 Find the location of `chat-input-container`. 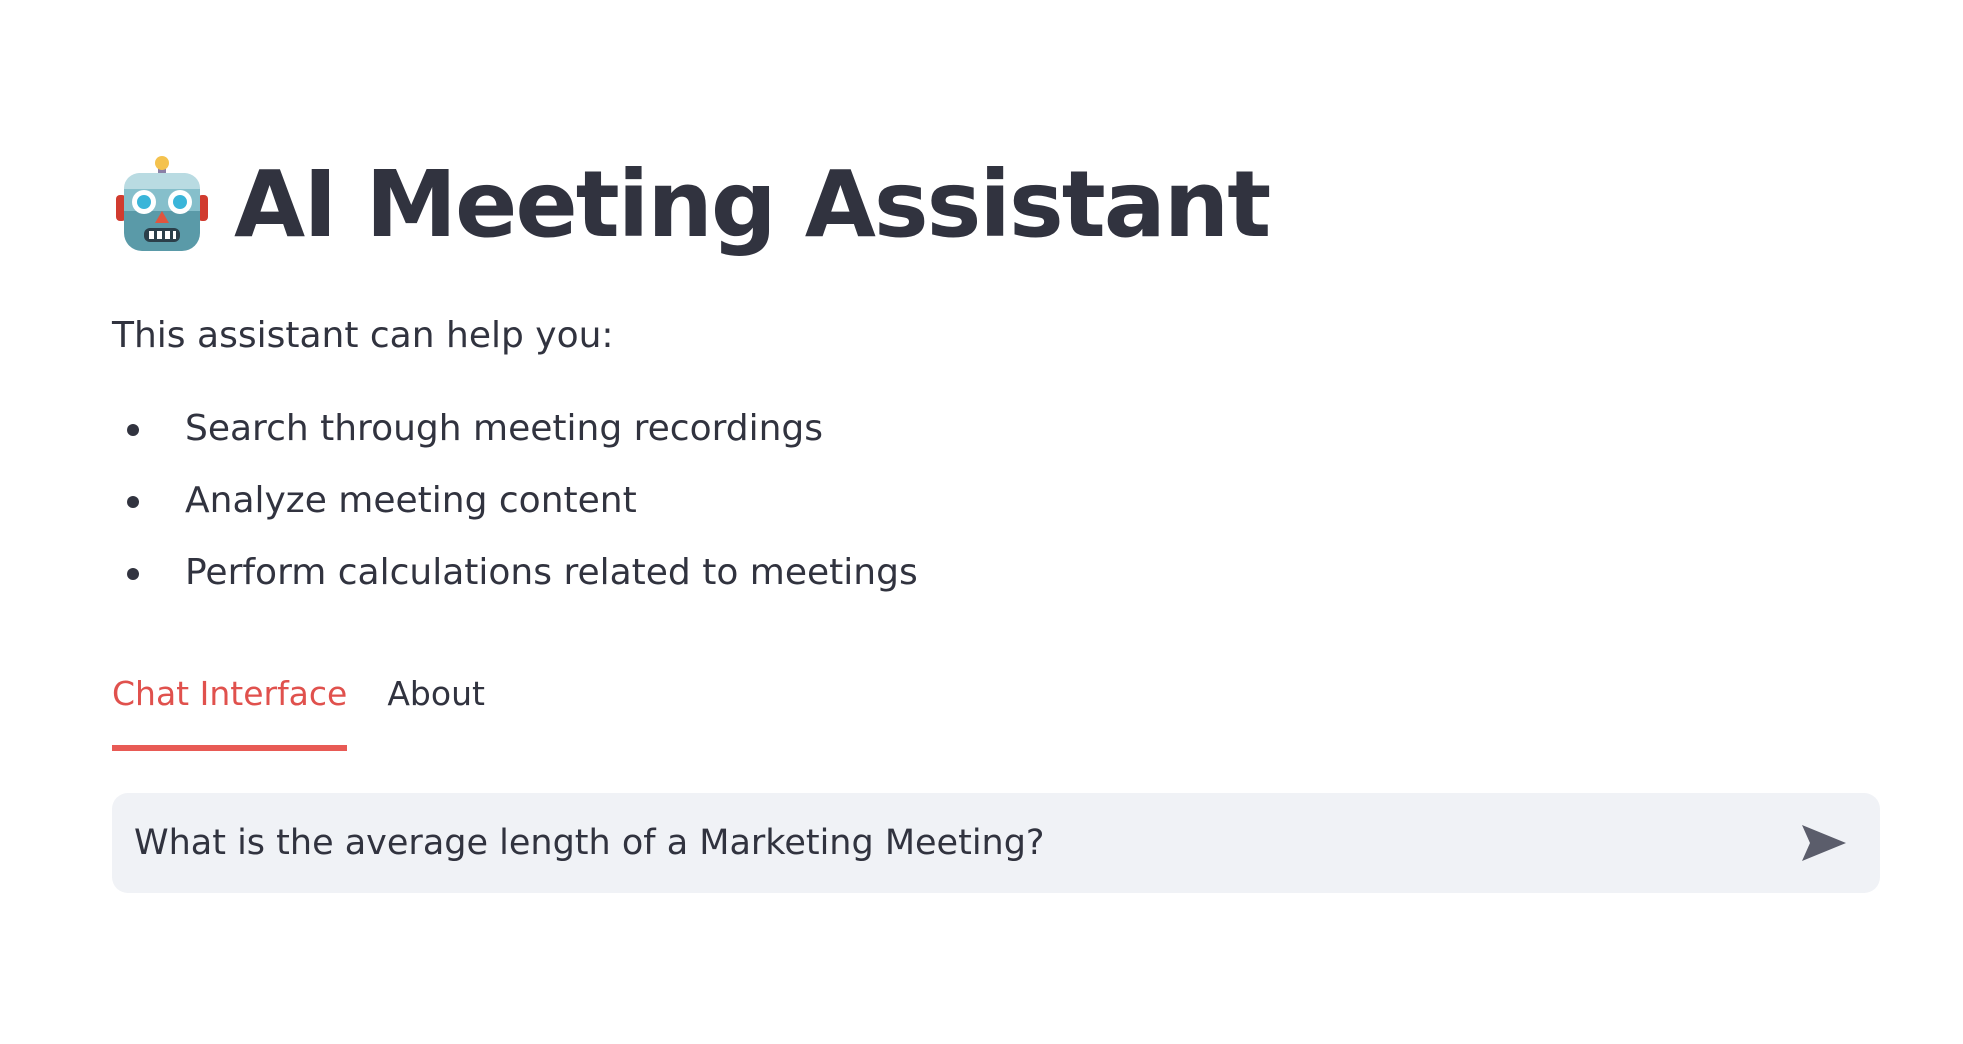

chat-input-container is located at coordinates (996, 843).